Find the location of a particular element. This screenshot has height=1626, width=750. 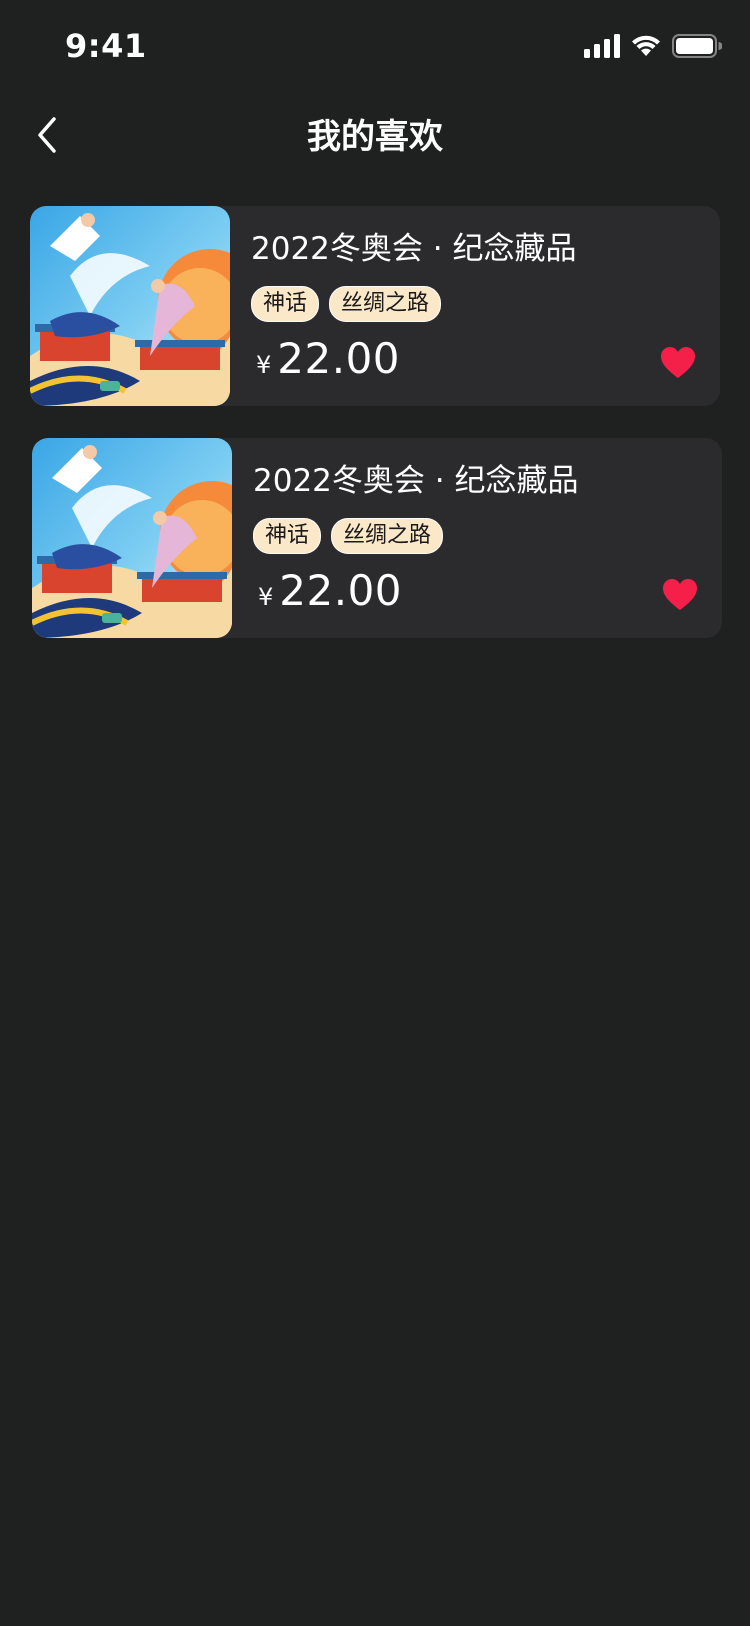

status-time: 9:41 is located at coordinates (106, 46).